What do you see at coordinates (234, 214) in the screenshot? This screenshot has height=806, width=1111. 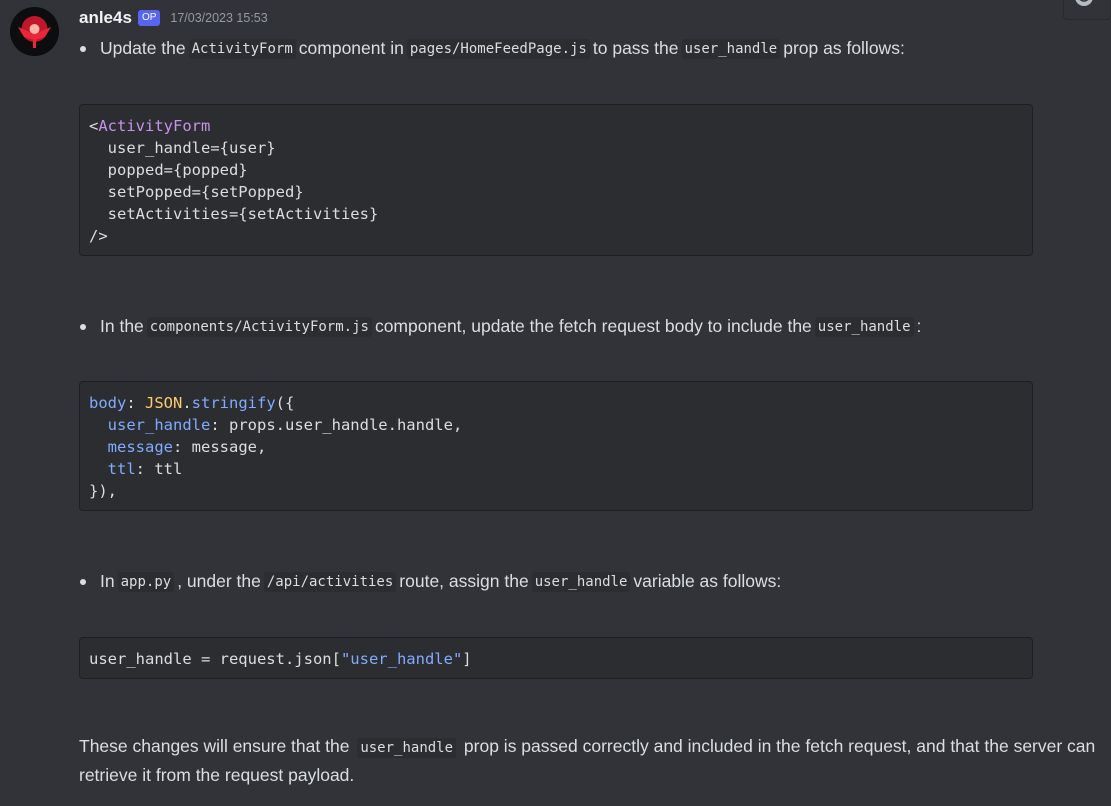 I see `code-line: setActivities={setActivities}` at bounding box center [234, 214].